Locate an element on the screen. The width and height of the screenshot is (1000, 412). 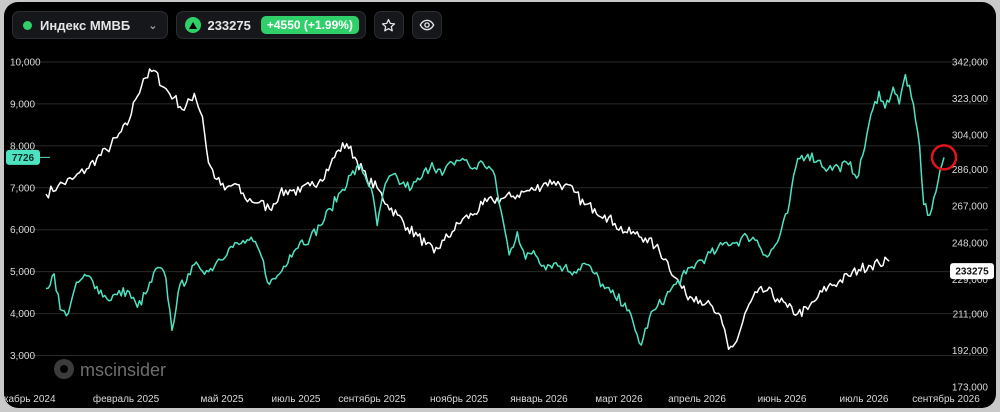
x-tick-label: май 2025 is located at coordinates (221, 399).